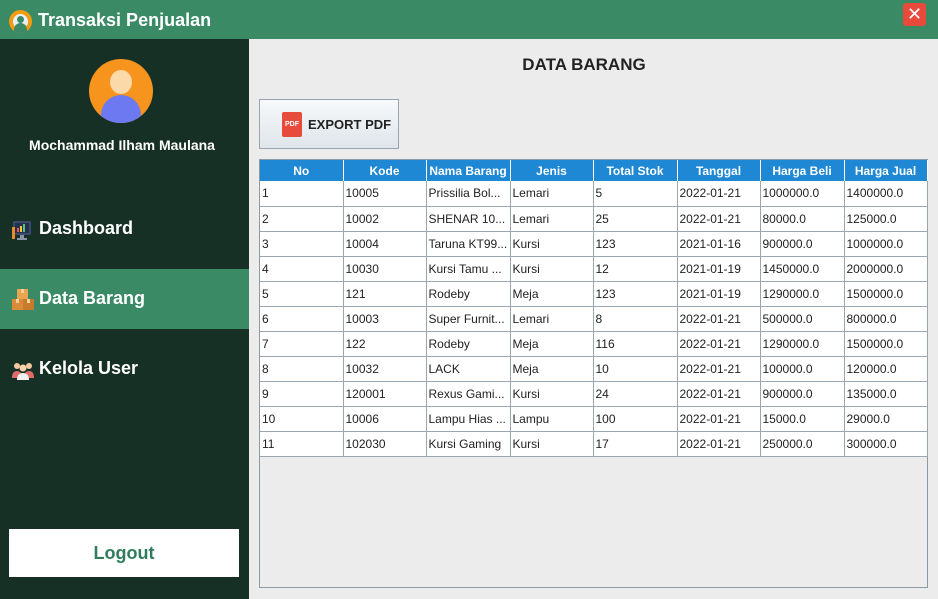 The height and width of the screenshot is (599, 938). Describe the element at coordinates (886, 219) in the screenshot. I see `table-cell: 125000.0` at that location.